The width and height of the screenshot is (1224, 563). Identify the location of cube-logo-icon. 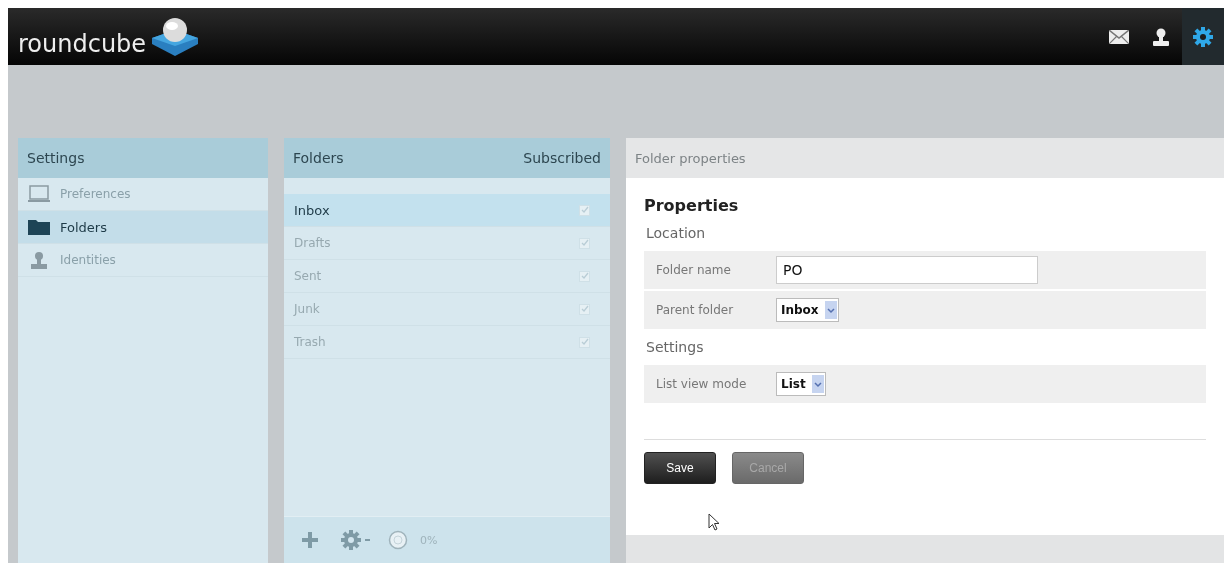
(175, 36).